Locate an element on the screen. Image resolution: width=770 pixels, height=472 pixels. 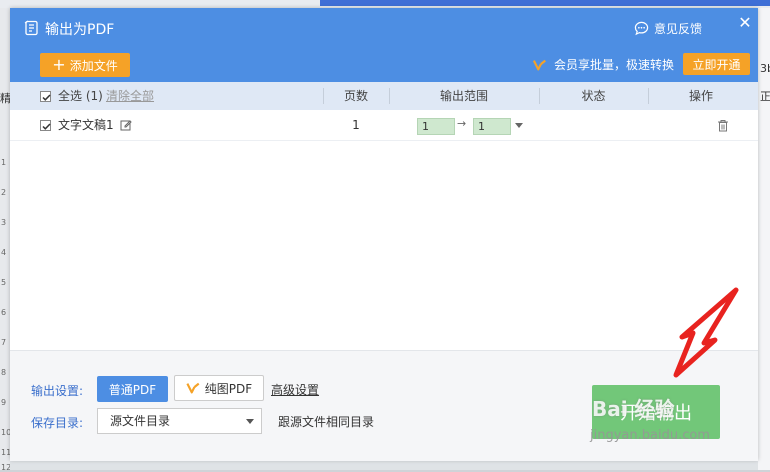
background-document-bottom is located at coordinates (384, 465).